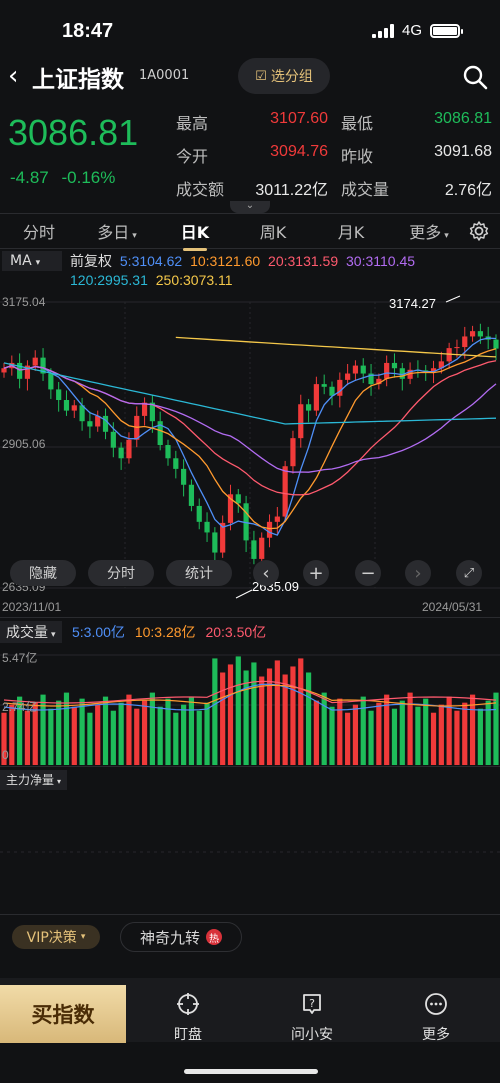 The width and height of the screenshot is (500, 1083). Describe the element at coordinates (351, 231) in the screenshot. I see `tab-monthly-k: 月K` at that location.